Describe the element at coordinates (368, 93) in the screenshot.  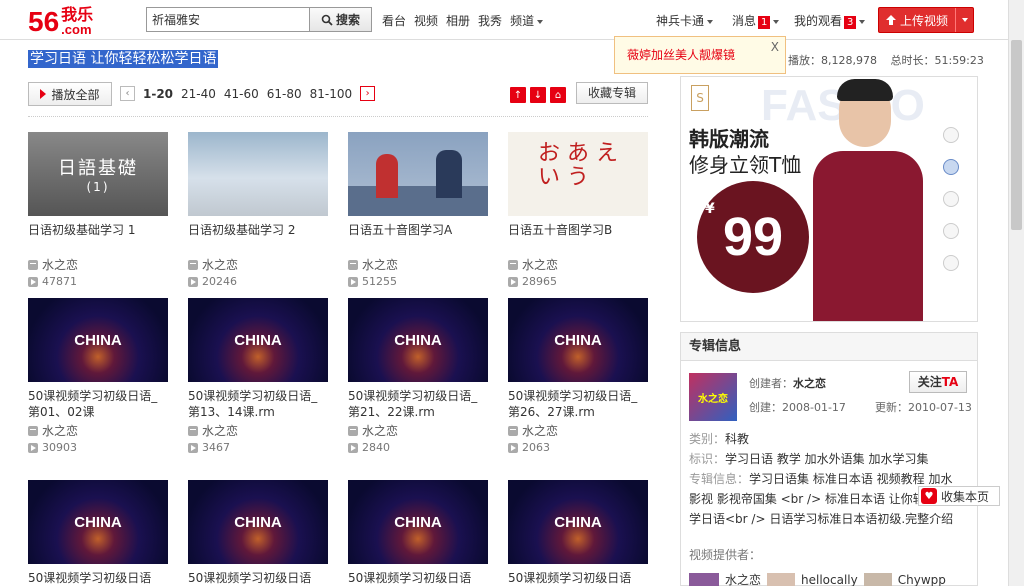
I see `next-page-icon: ›` at that location.